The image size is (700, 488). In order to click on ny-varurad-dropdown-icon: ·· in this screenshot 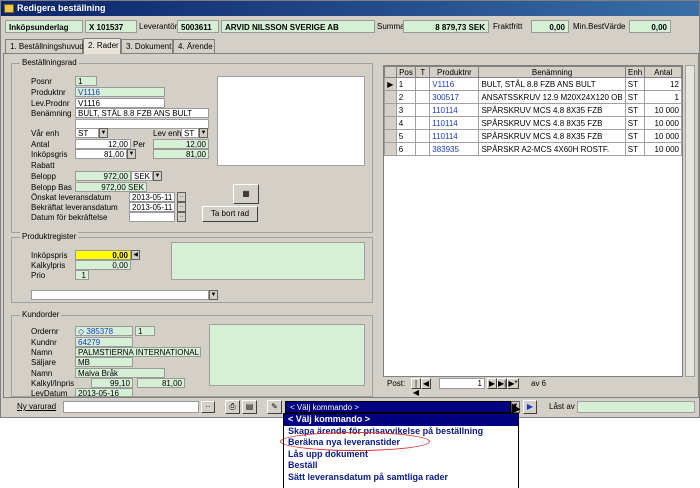, I will do `click(208, 407)`.